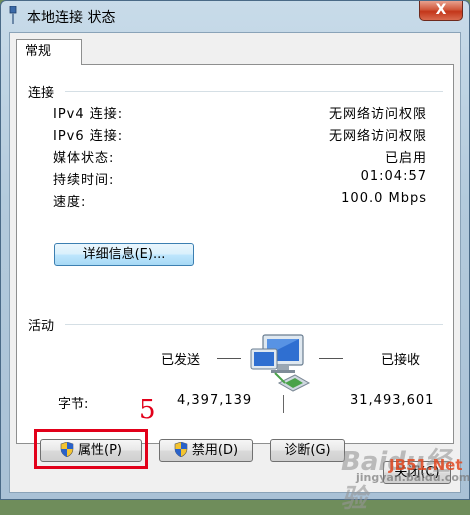 The image size is (470, 515). I want to click on window-title: 本地连接 状态, so click(71, 18).